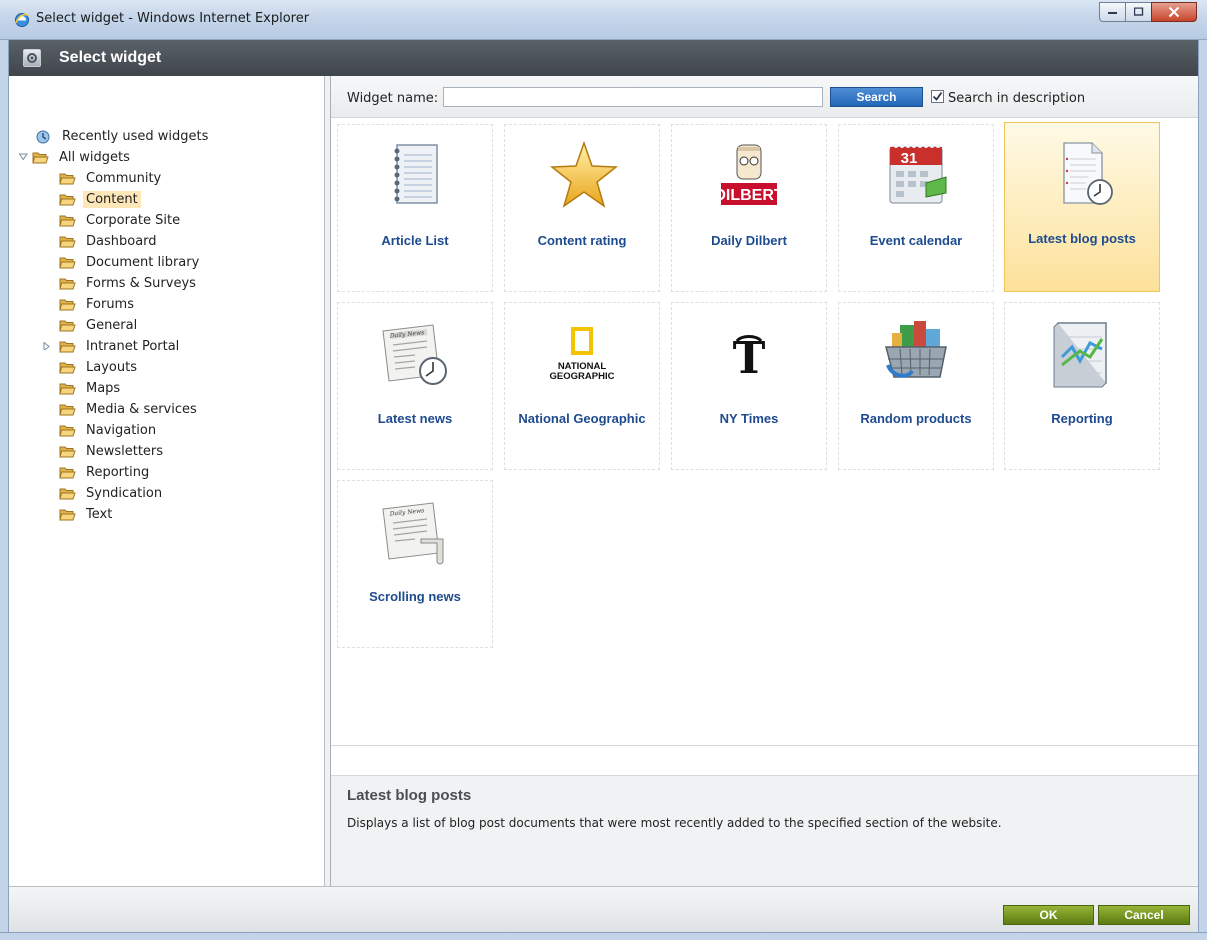 Image resolution: width=1207 pixels, height=940 pixels. Describe the element at coordinates (633, 97) in the screenshot. I see `widget-name-input` at that location.